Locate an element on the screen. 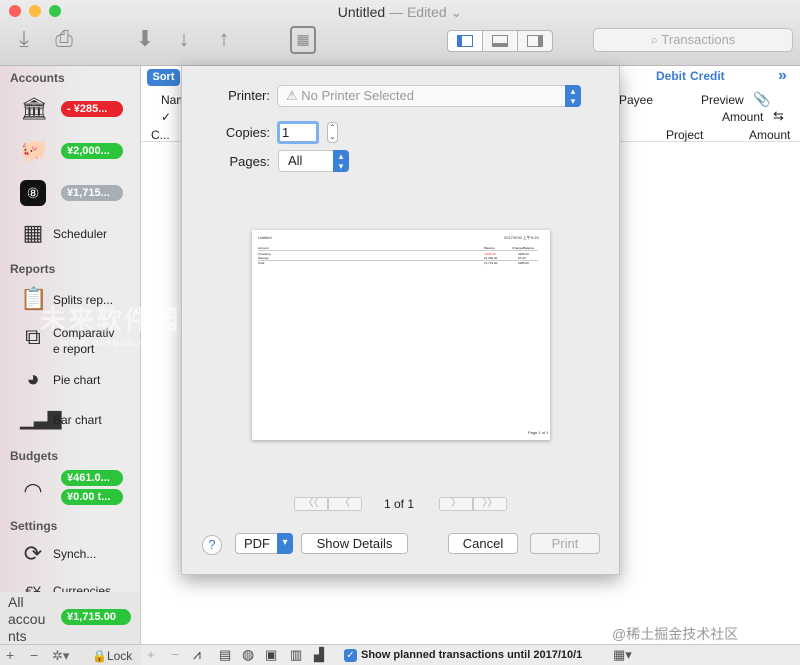  bar-chart-icon: ▁▃▇ is located at coordinates (41, 419).